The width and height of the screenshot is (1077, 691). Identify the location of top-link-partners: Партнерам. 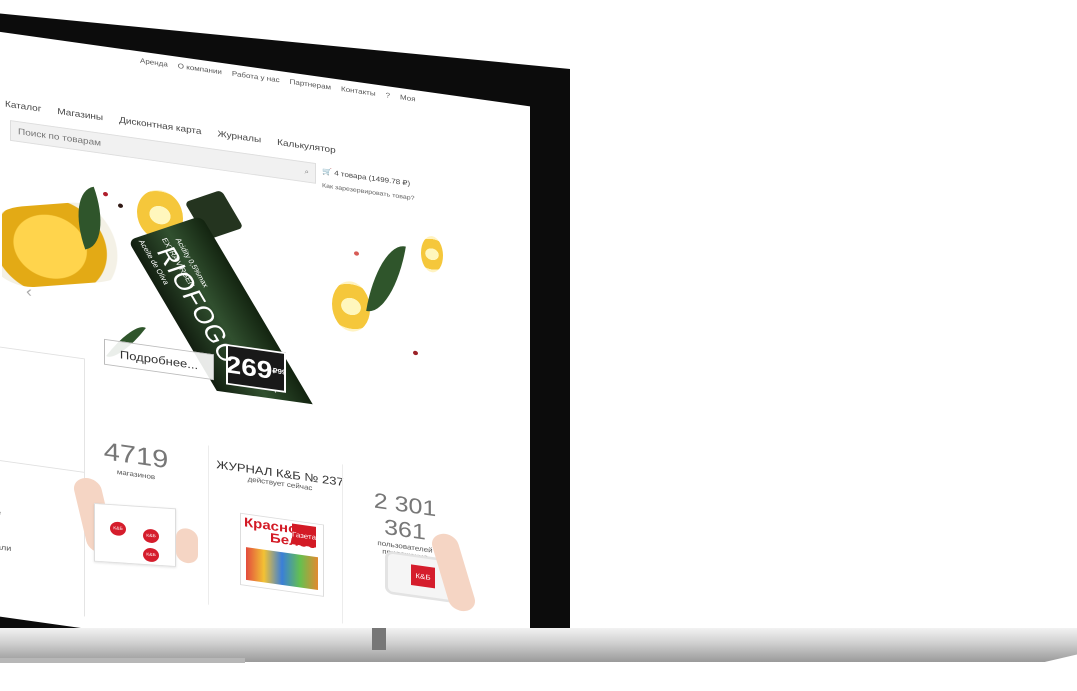
(310, 85).